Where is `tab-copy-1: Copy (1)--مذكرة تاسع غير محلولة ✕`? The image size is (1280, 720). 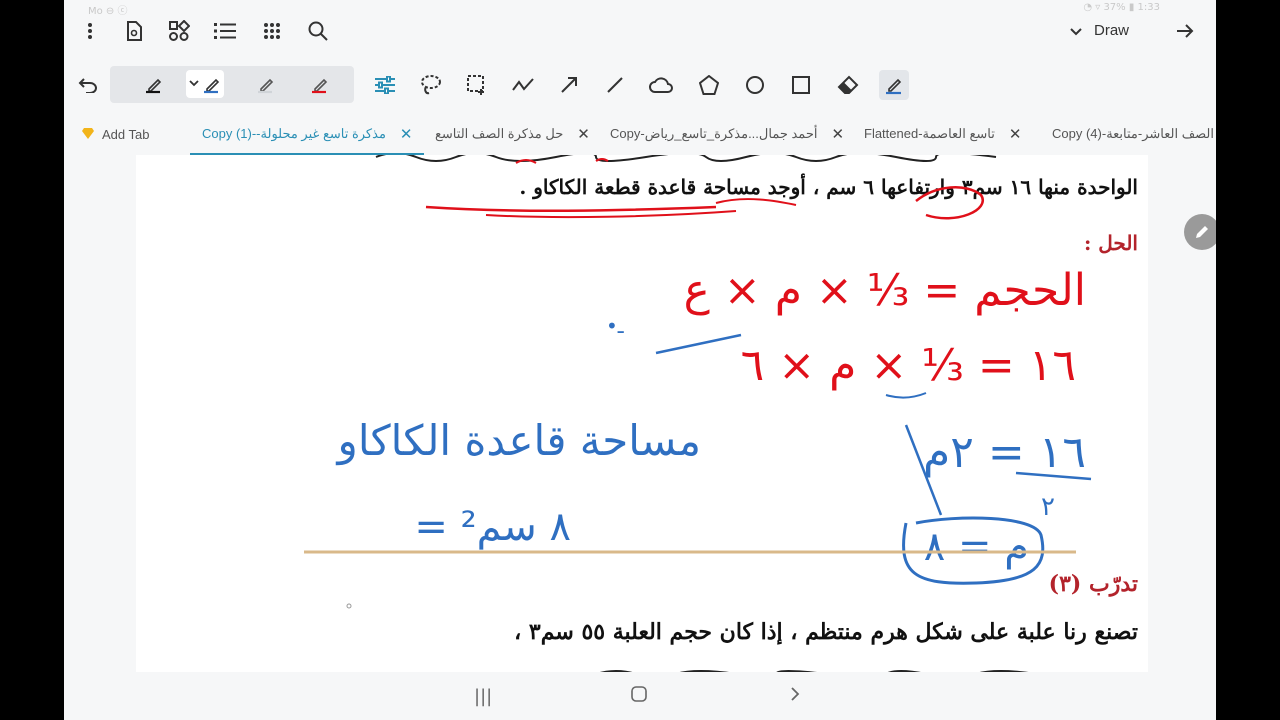 tab-copy-1: Copy (1)--مذكرة تاسع غير محلولة ✕ is located at coordinates (307, 135).